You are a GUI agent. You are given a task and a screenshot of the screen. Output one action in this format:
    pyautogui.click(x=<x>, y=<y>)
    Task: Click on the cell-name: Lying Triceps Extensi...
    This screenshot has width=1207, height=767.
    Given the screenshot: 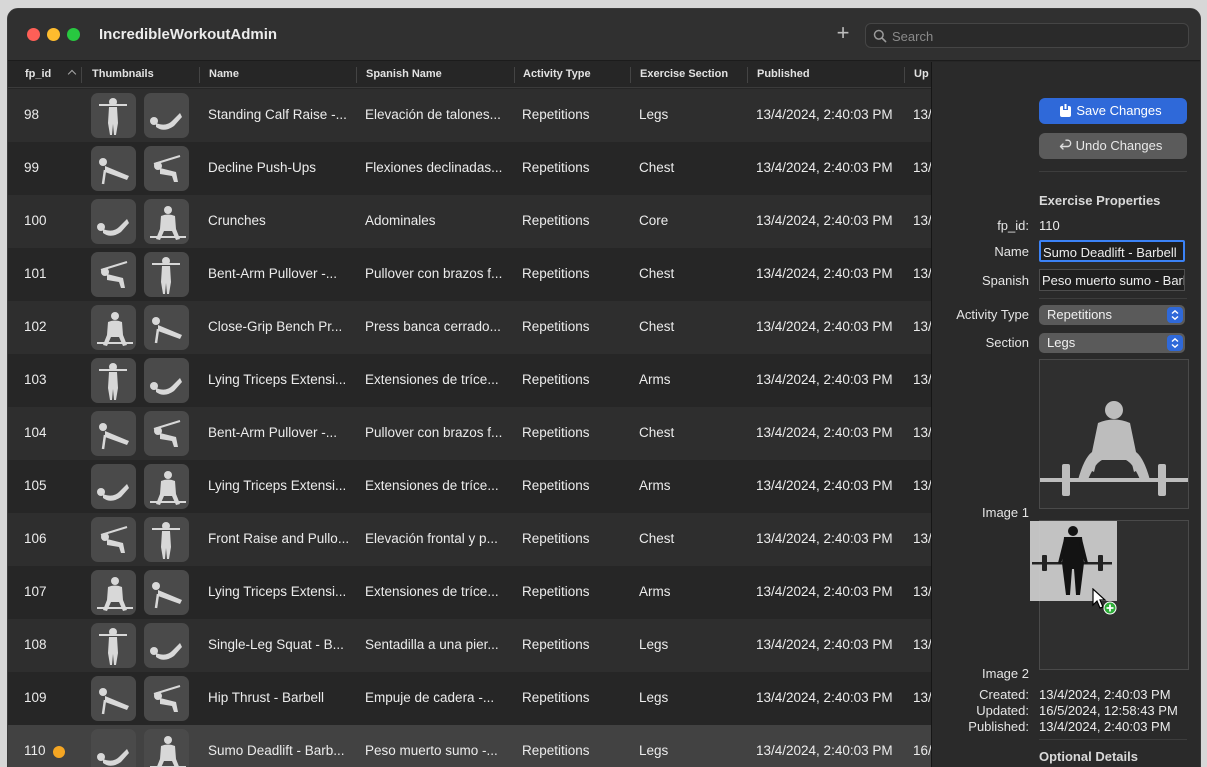 What is the action you would take?
    pyautogui.click(x=277, y=379)
    